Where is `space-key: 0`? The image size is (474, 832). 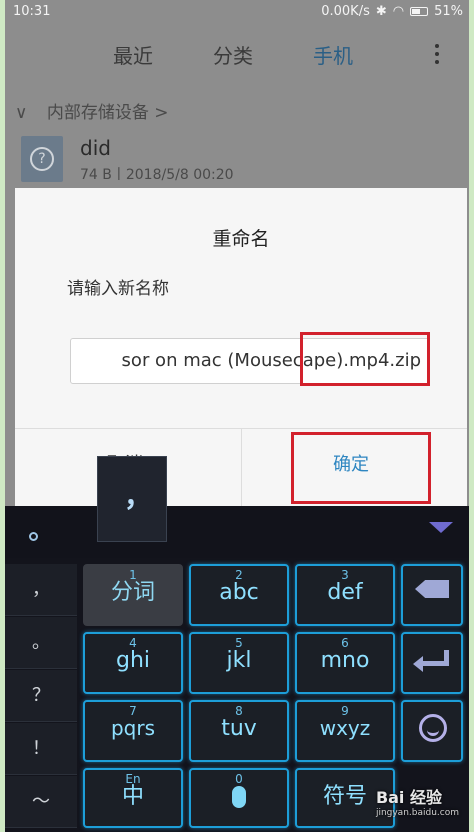
space-key: 0 is located at coordinates (239, 798).